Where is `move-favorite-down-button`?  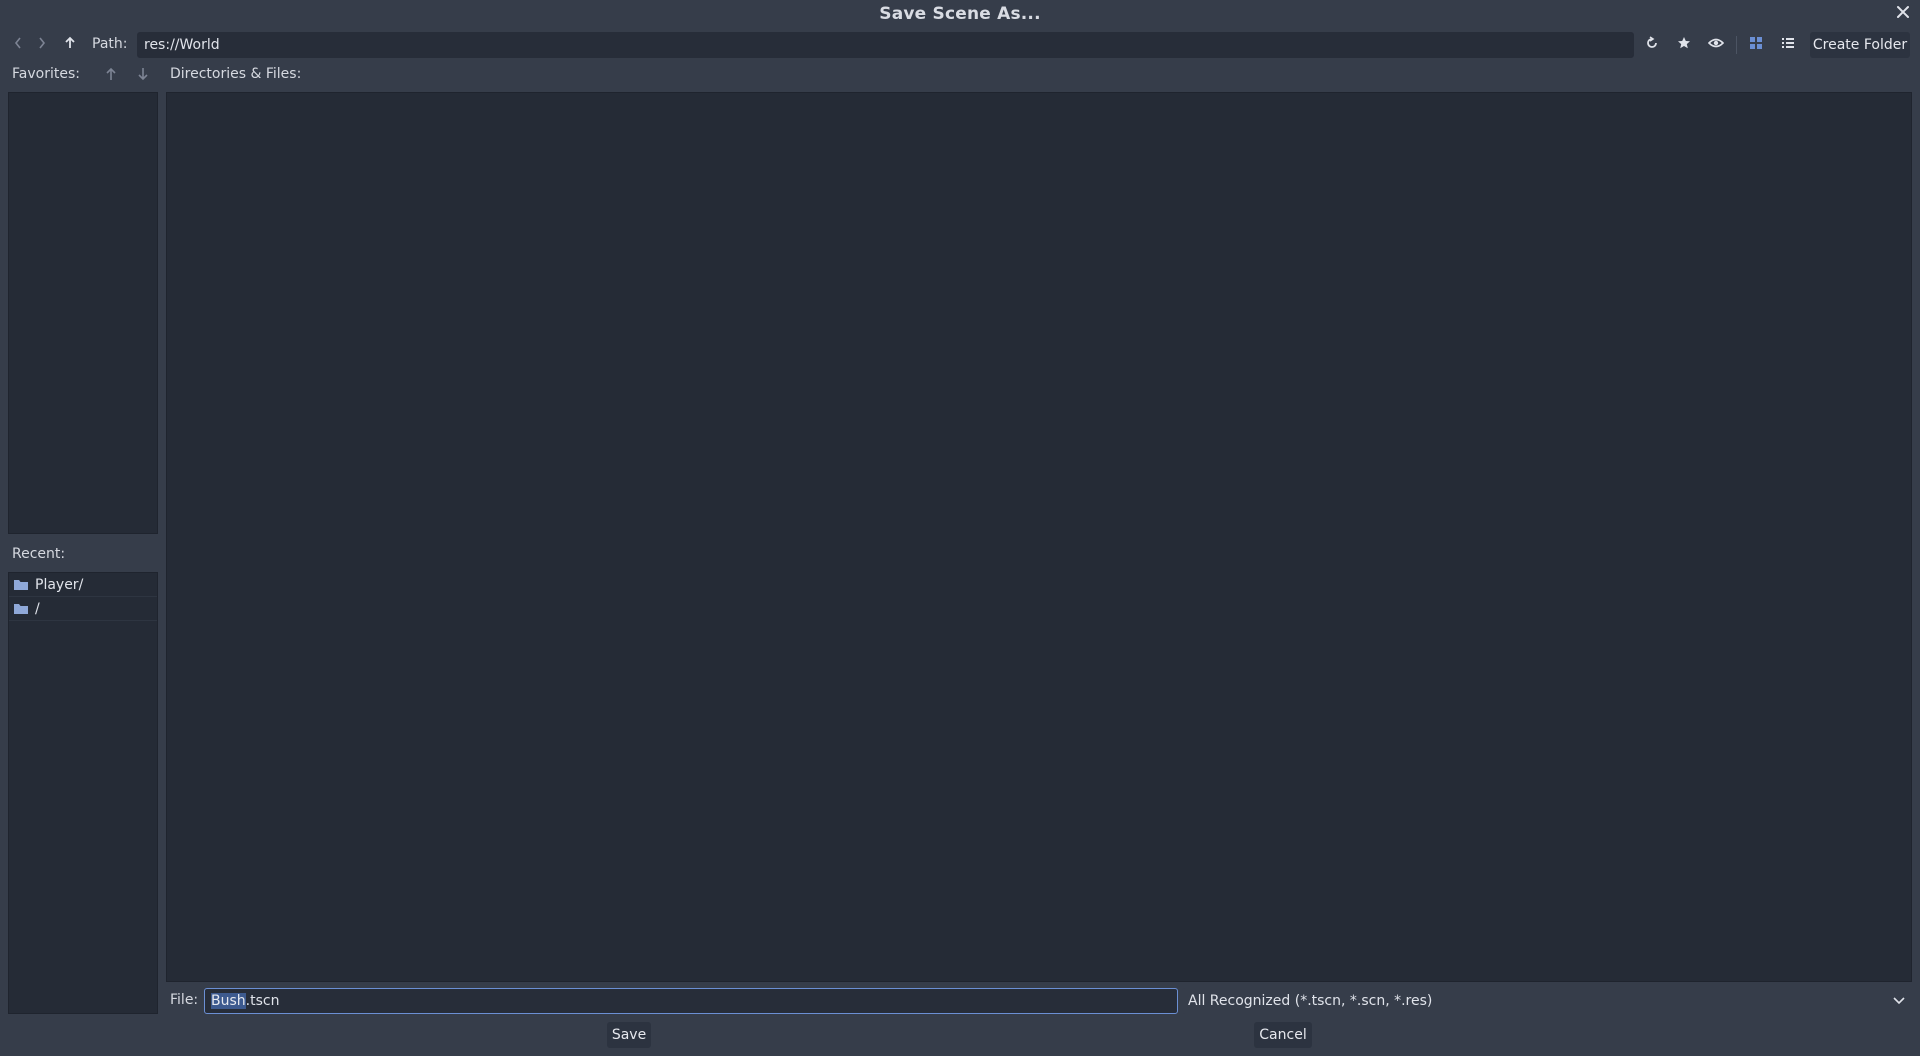
move-favorite-down-button is located at coordinates (143, 75).